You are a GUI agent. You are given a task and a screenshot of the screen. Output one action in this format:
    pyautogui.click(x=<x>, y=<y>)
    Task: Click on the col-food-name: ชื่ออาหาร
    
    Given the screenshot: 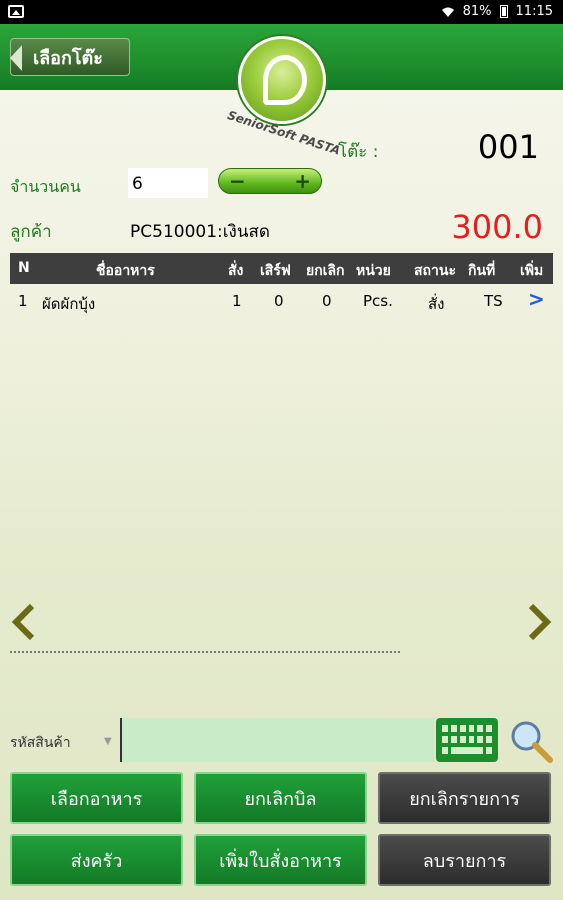 What is the action you would take?
    pyautogui.click(x=125, y=271)
    